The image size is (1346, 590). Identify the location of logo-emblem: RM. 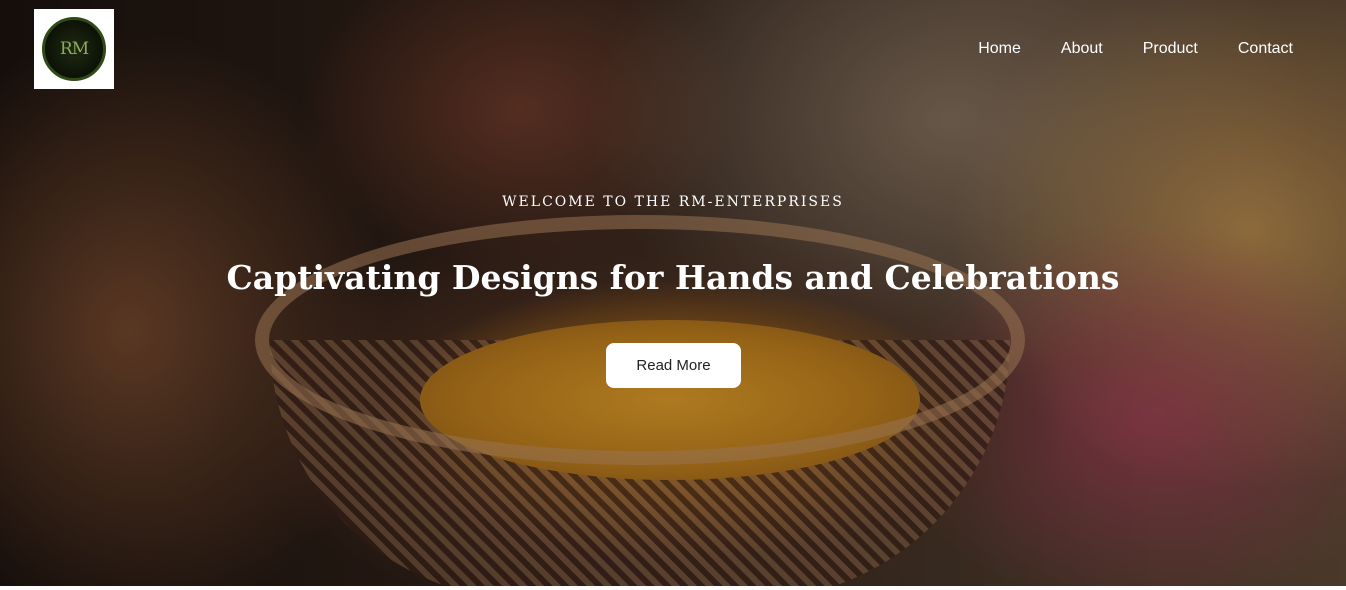
(74, 49).